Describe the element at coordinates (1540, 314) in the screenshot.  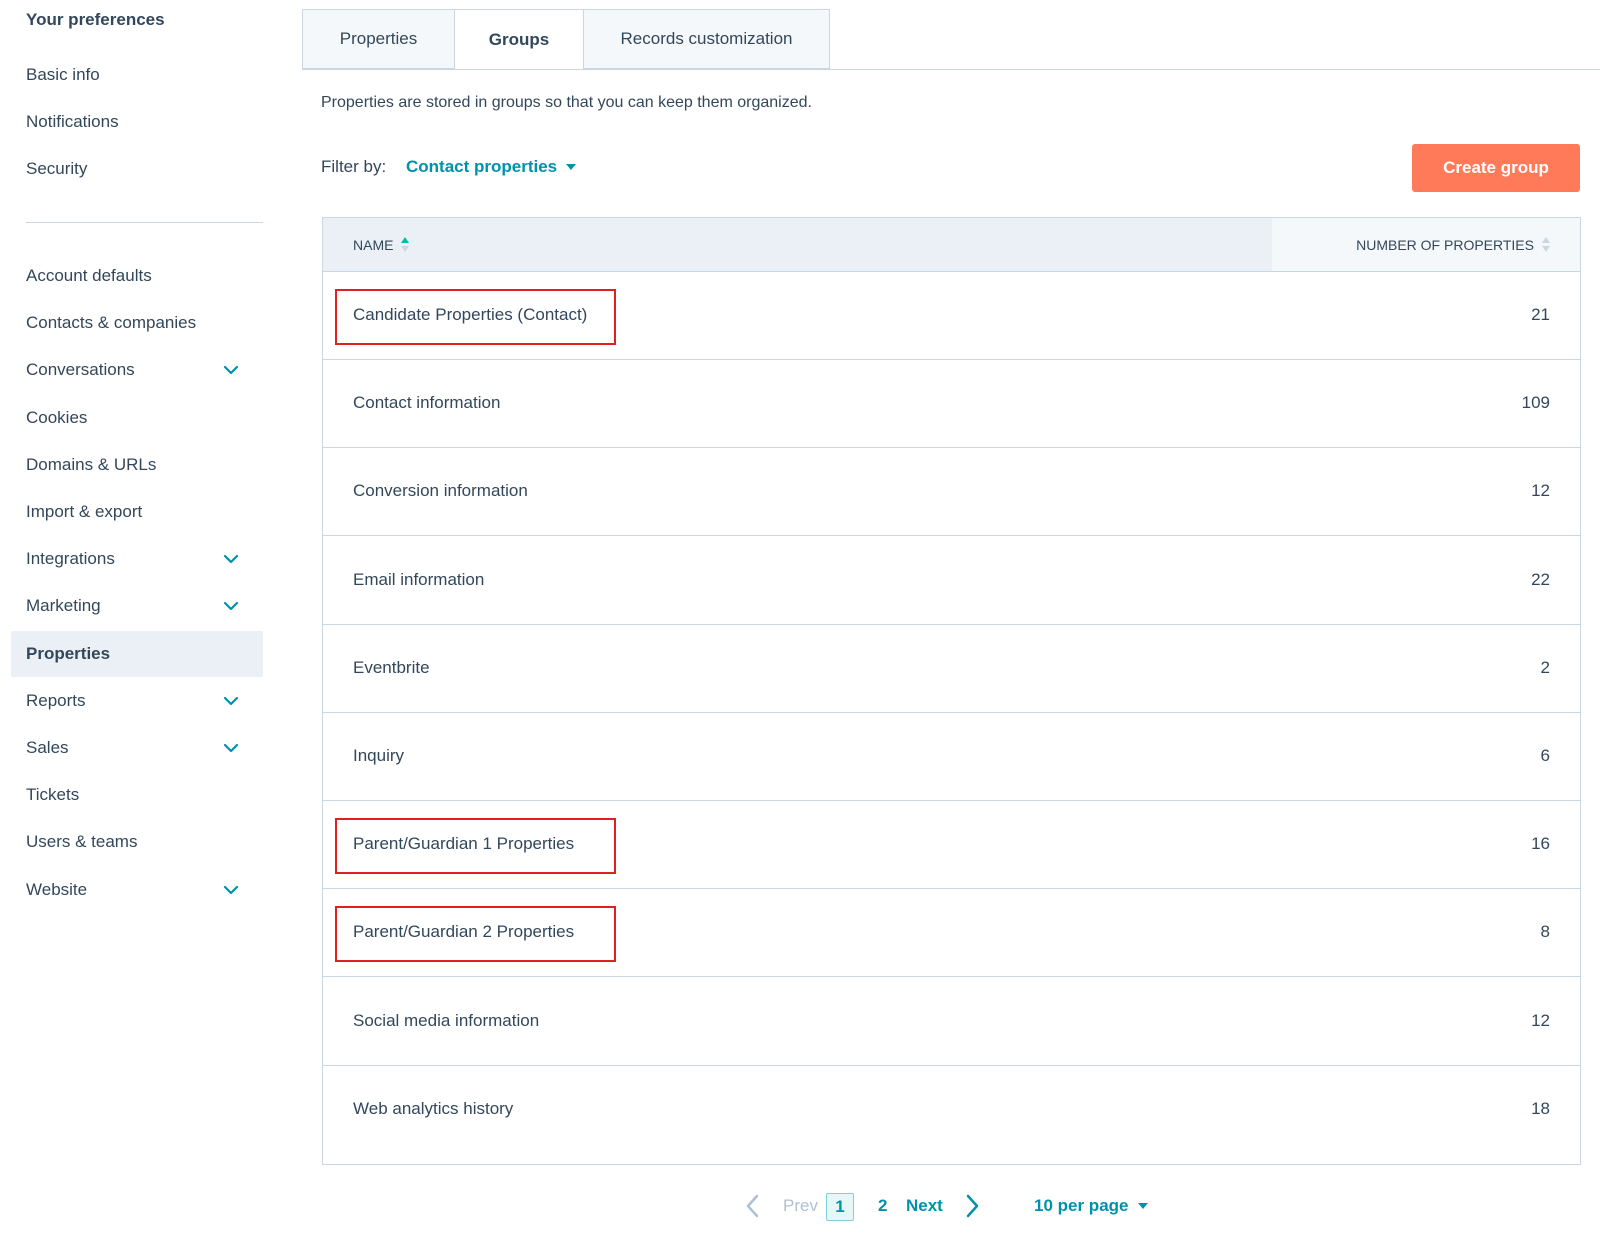
I see `property-count: 21` at that location.